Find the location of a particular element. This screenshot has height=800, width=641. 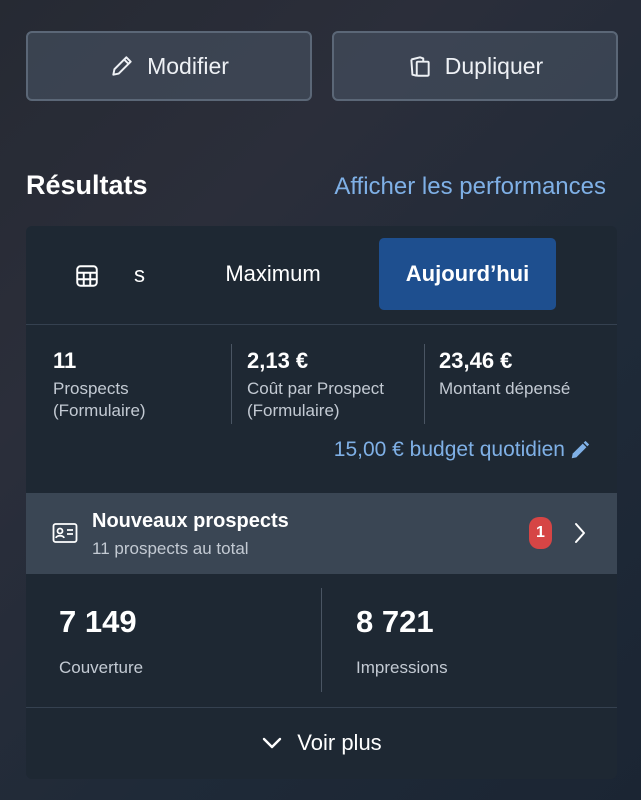

metric-leads: 11 Prospects (Formulaire) is located at coordinates (128, 384).